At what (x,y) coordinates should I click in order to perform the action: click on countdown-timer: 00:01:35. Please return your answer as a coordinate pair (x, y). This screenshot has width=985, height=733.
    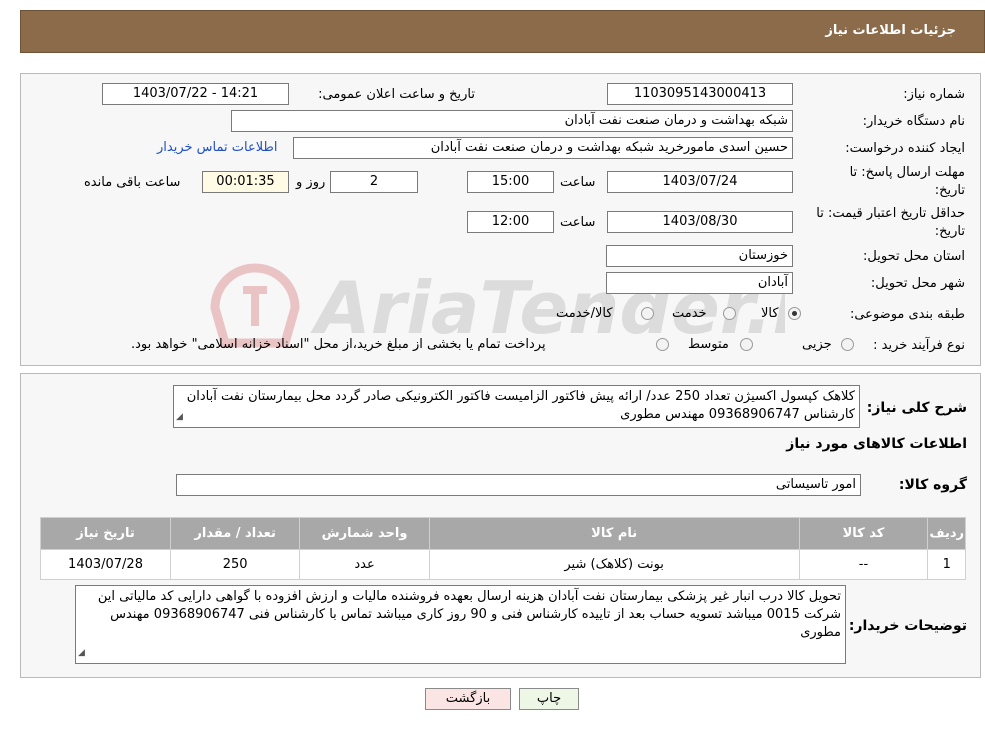
    Looking at the image, I should click on (245, 182).